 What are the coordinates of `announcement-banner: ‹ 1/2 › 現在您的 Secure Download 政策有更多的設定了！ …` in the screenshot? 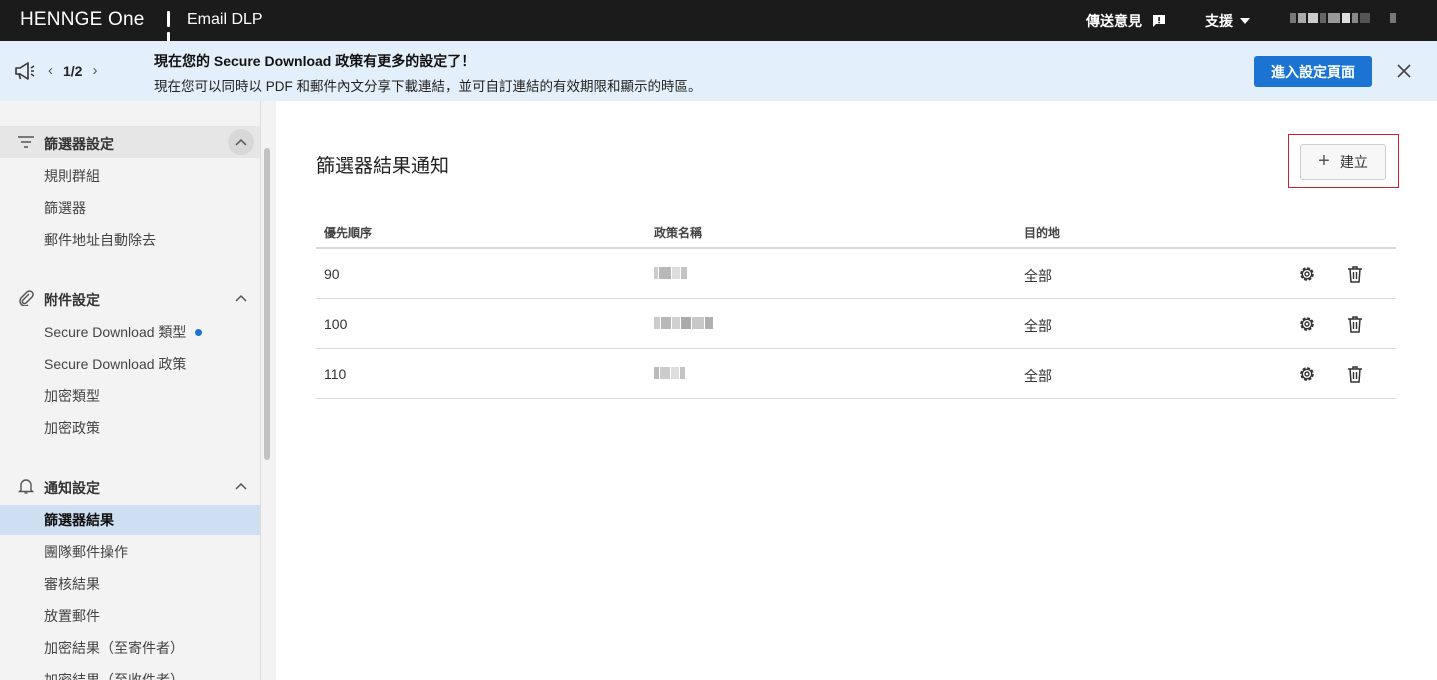 It's located at (718, 71).